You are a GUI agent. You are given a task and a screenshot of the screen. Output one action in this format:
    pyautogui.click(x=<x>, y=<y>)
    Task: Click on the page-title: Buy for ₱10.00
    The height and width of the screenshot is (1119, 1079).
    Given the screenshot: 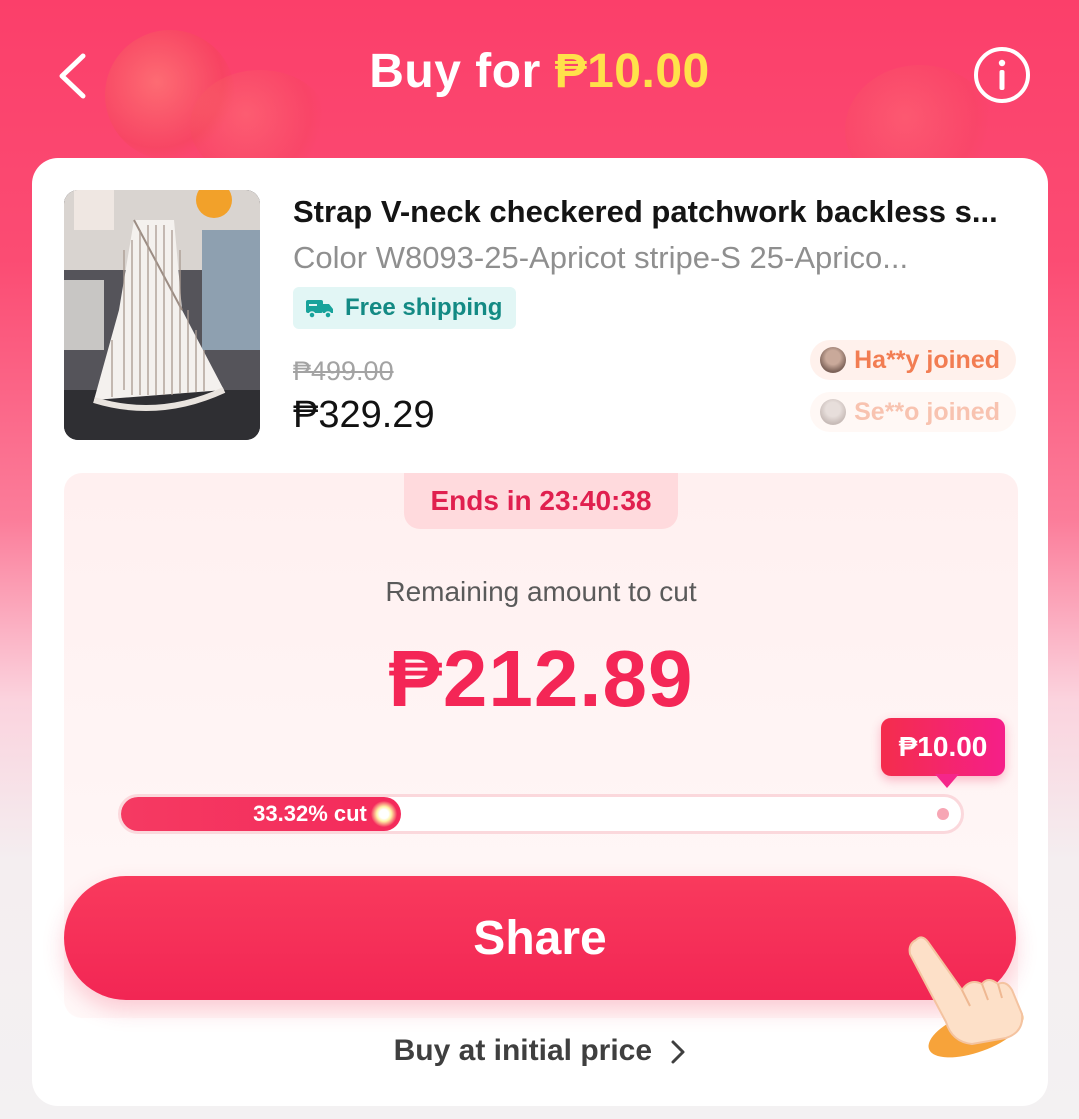 What is the action you would take?
    pyautogui.click(x=539, y=71)
    